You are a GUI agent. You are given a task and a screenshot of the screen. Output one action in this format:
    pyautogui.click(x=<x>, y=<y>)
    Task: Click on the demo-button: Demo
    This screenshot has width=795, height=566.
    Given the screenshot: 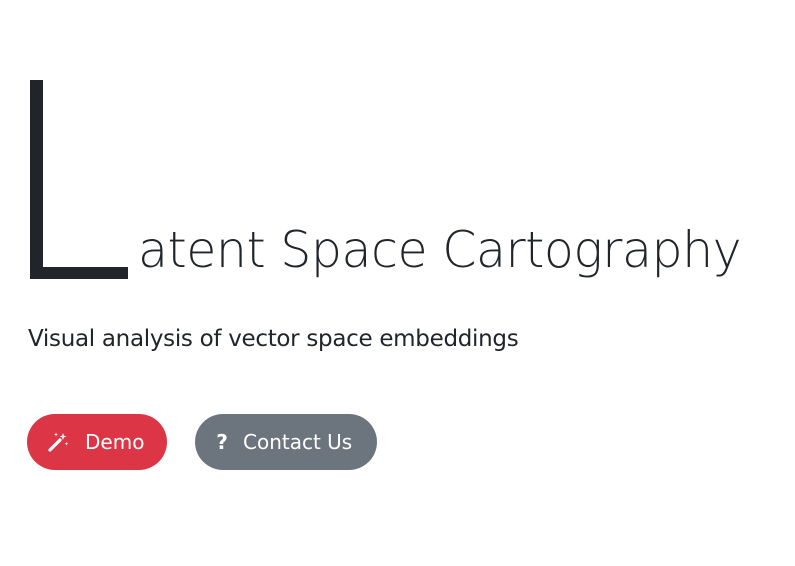 What is the action you would take?
    pyautogui.click(x=97, y=442)
    